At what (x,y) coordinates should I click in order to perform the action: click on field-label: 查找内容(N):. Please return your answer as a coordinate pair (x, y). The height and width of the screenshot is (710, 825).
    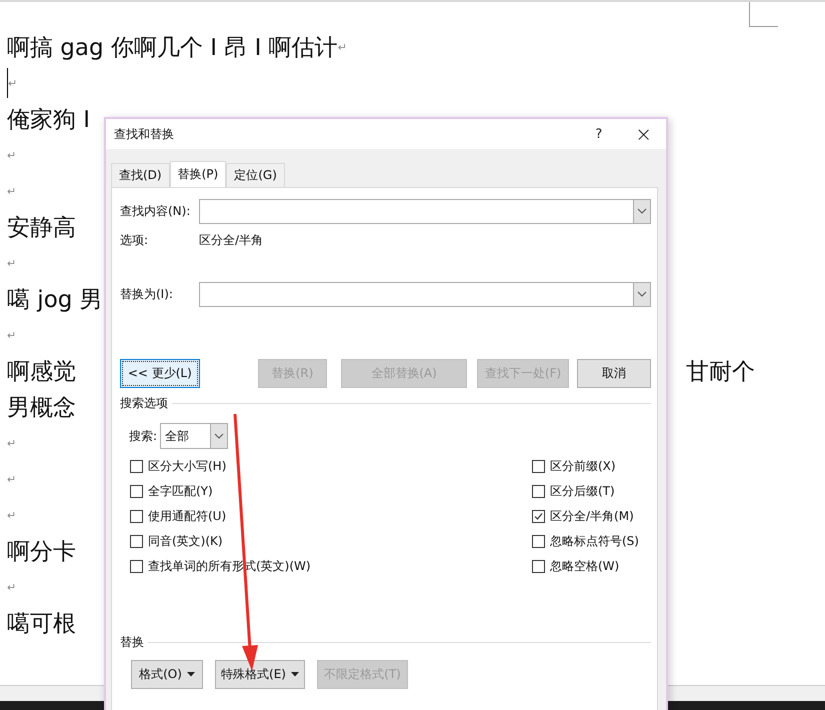
    Looking at the image, I should click on (156, 211).